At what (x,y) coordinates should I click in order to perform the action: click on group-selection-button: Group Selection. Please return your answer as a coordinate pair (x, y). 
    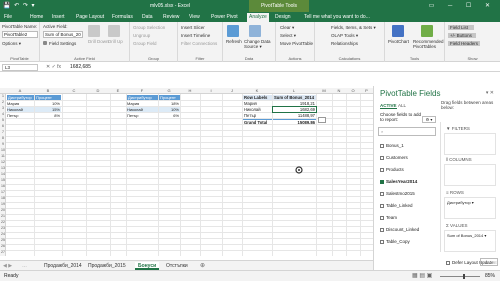
    Looking at the image, I should click on (149, 27).